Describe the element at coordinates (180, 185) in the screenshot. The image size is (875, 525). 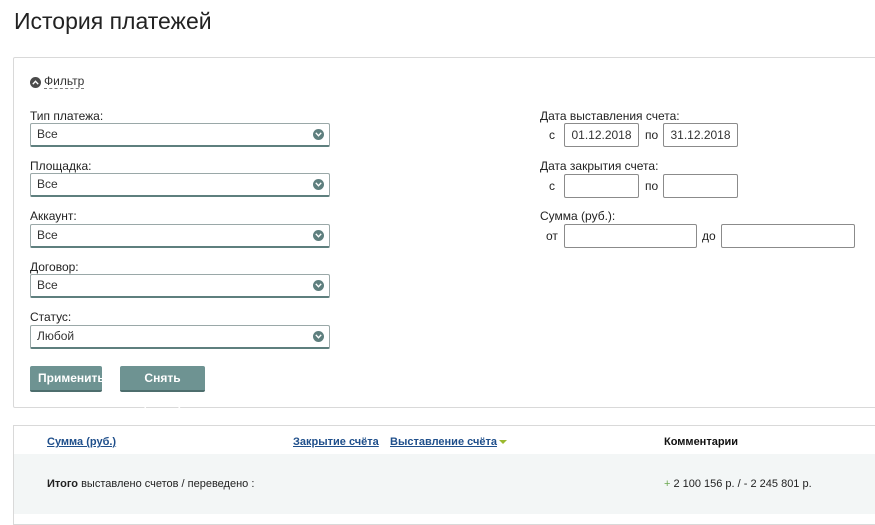
I see `platform-select: Все` at that location.